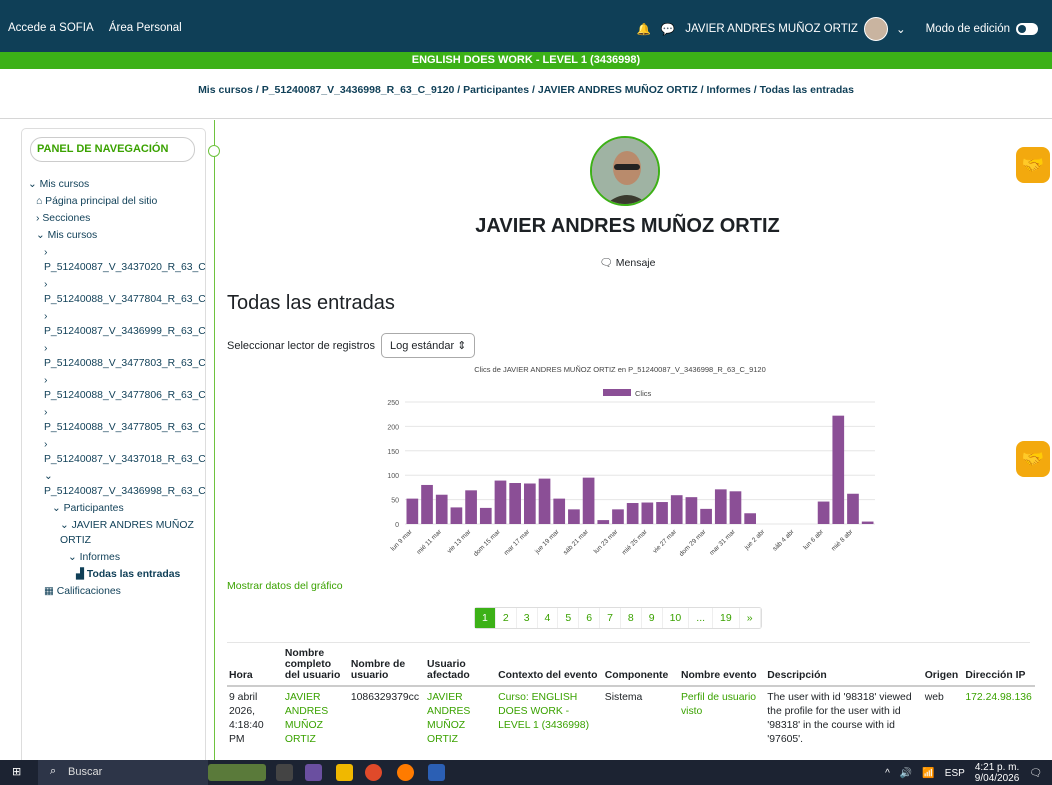  What do you see at coordinates (284, 772) in the screenshot?
I see `task-view-icon` at bounding box center [284, 772].